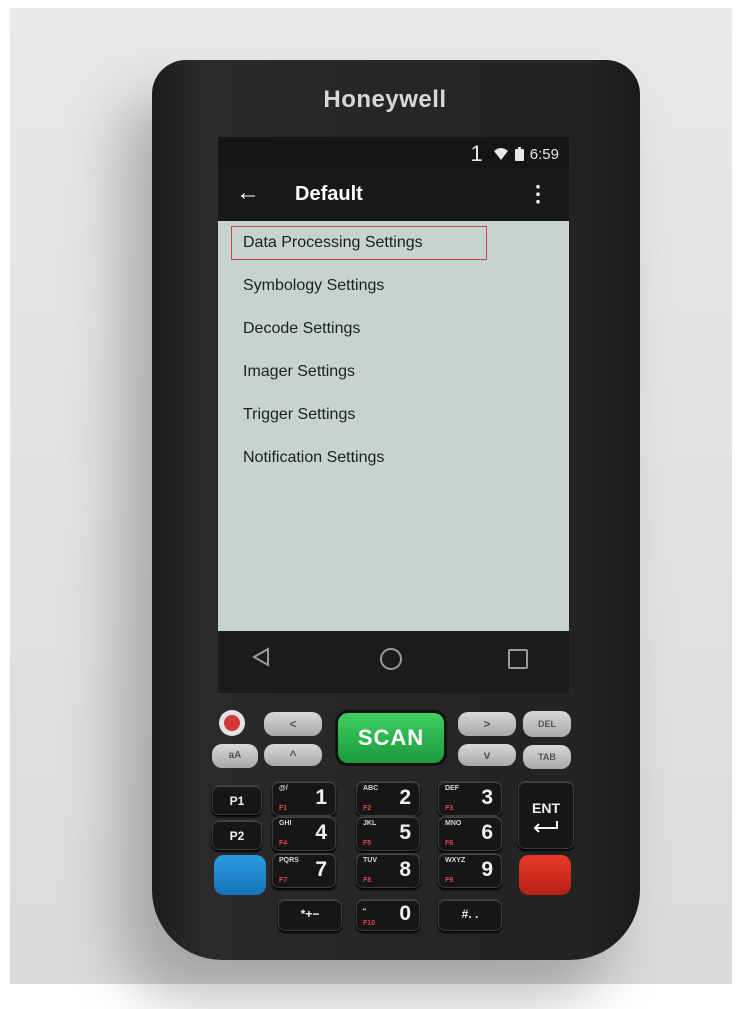  I want to click on list-item-label: Decode Settings, so click(302, 328).